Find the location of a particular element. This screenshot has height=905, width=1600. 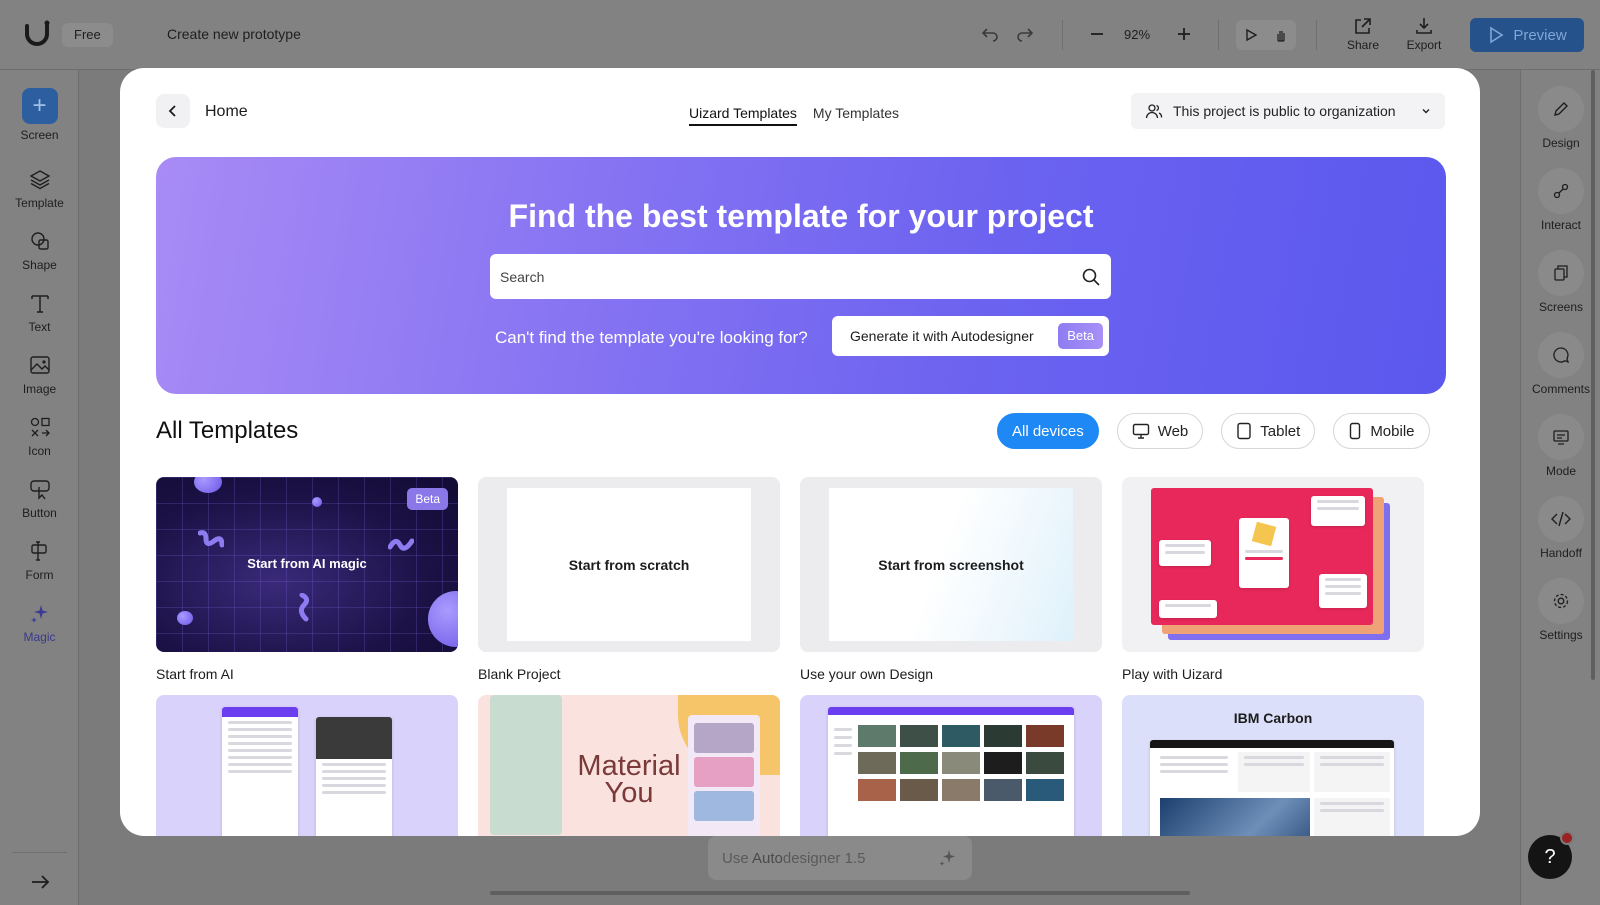

zoom-in-icon is located at coordinates (1184, 34).